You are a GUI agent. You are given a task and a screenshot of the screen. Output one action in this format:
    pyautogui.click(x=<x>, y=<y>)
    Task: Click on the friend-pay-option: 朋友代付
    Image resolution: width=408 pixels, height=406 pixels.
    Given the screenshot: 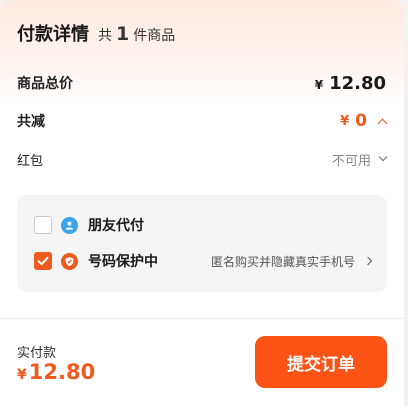 What is the action you would take?
    pyautogui.click(x=202, y=225)
    